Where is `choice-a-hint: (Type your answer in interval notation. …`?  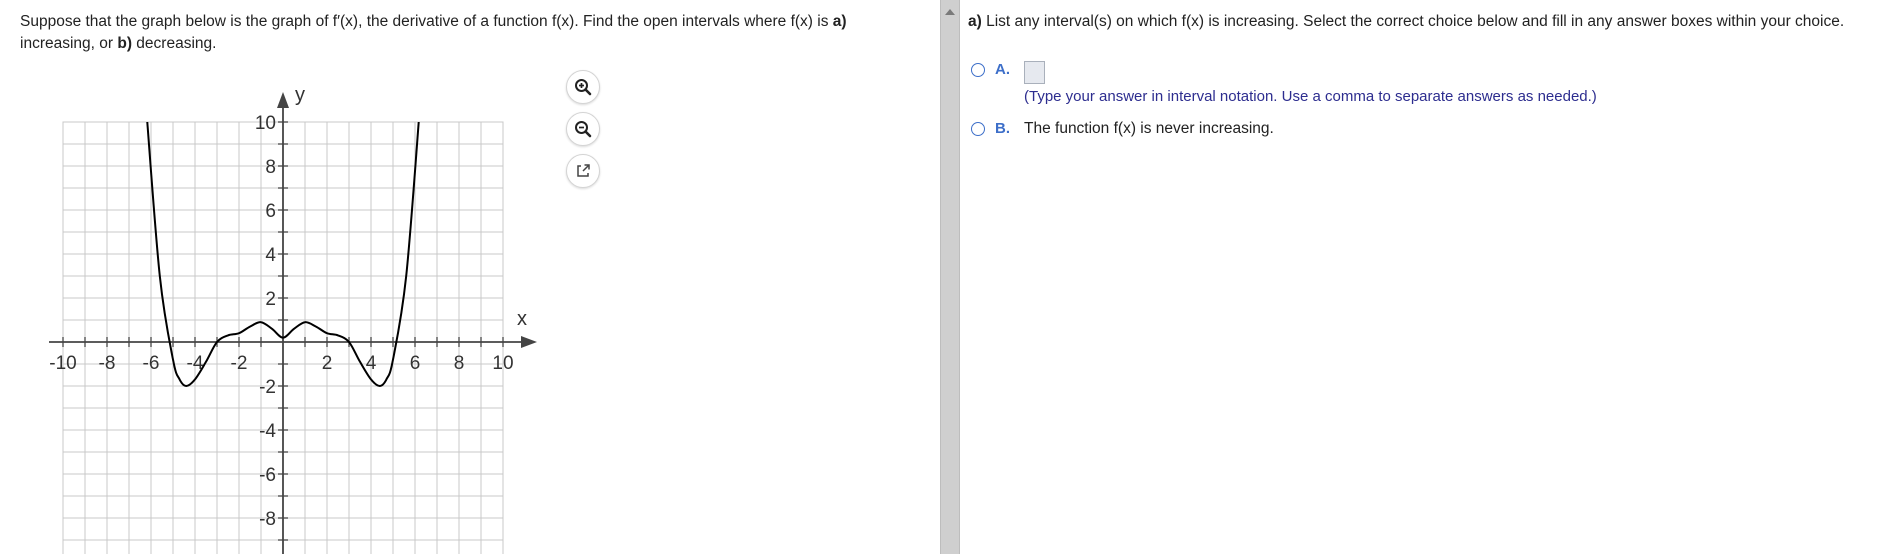 choice-a-hint: (Type your answer in interval notation. … is located at coordinates (1310, 96).